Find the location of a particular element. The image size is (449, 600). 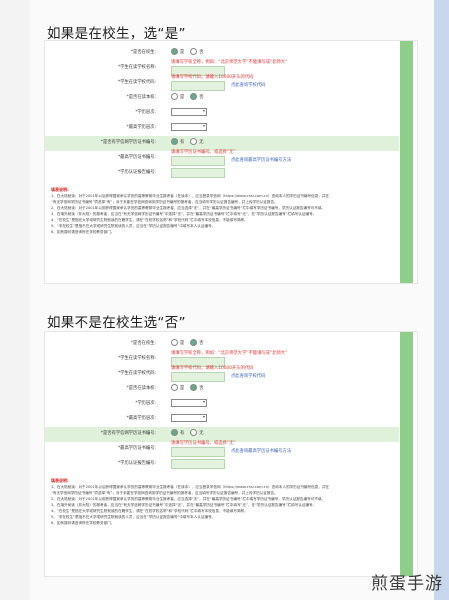

watermark: 煎蛋手游 is located at coordinates (407, 584).